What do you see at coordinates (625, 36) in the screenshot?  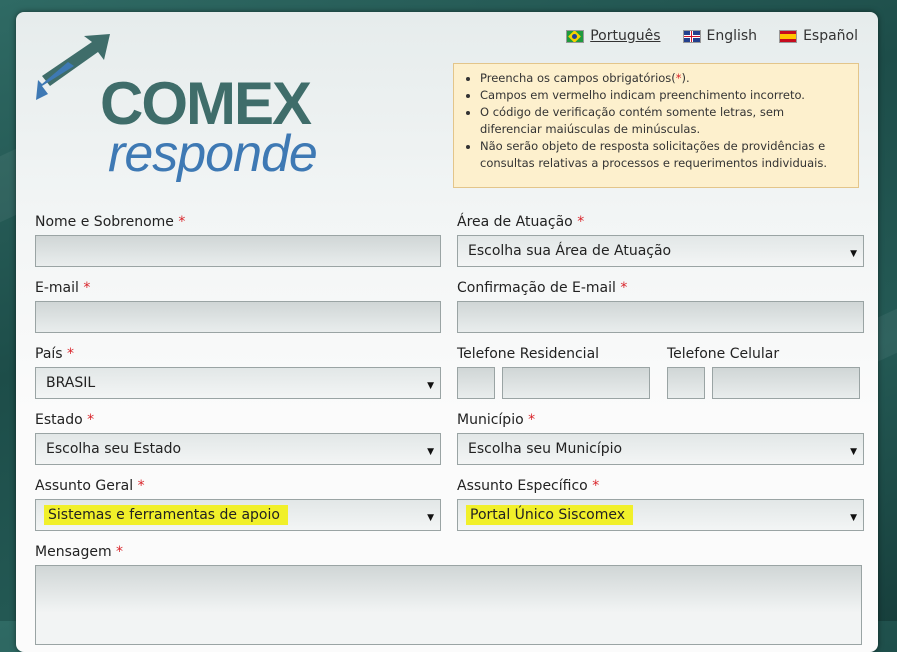 I see `language-label: Português` at bounding box center [625, 36].